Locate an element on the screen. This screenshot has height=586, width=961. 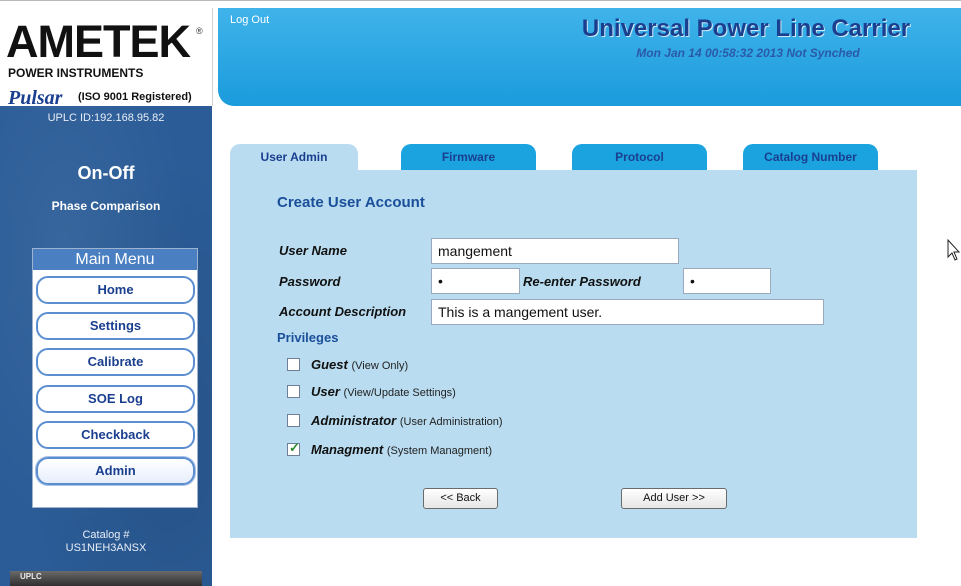
privilege-user-label: User (View/Update Settings) is located at coordinates (383, 391).